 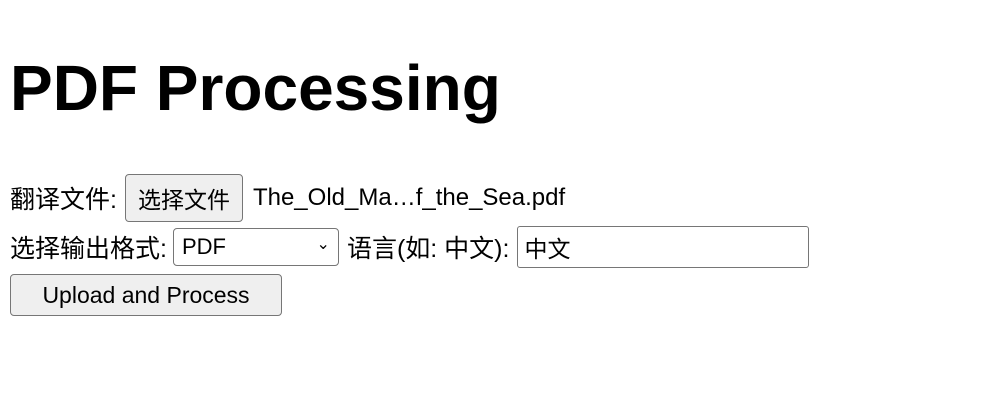 What do you see at coordinates (255, 88) in the screenshot?
I see `page-title: PDF Processing` at bounding box center [255, 88].